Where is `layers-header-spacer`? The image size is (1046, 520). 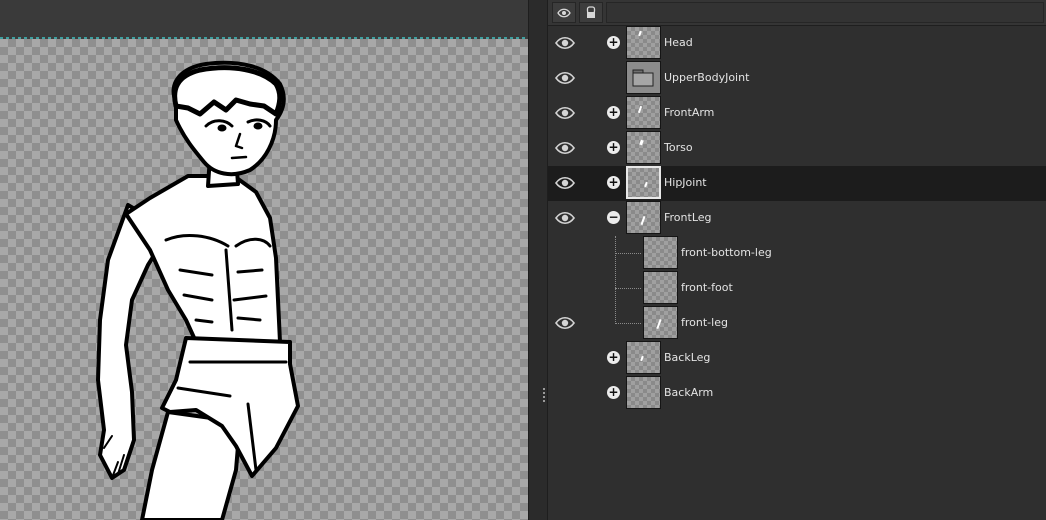
layers-header-spacer is located at coordinates (825, 12).